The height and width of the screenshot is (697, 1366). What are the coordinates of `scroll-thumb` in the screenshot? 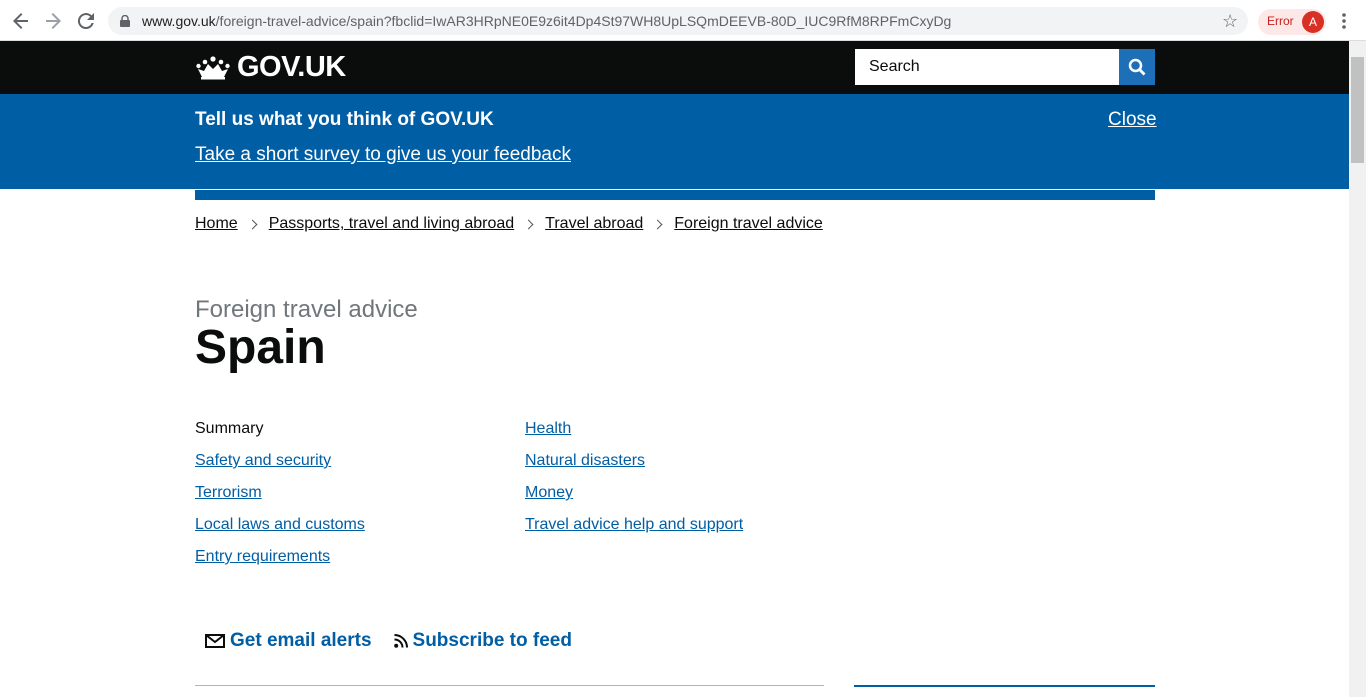 It's located at (1357, 110).